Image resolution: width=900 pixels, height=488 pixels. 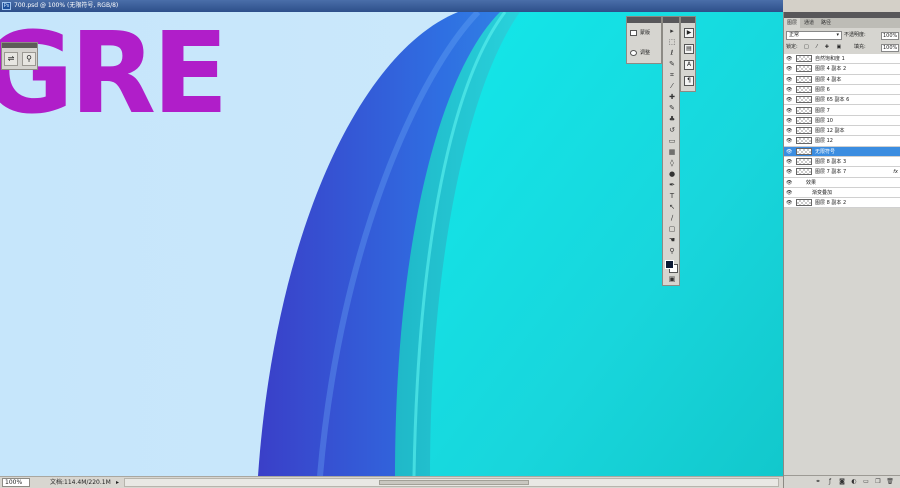 I want to click on tab-layers: 图层, so click(x=792, y=23).